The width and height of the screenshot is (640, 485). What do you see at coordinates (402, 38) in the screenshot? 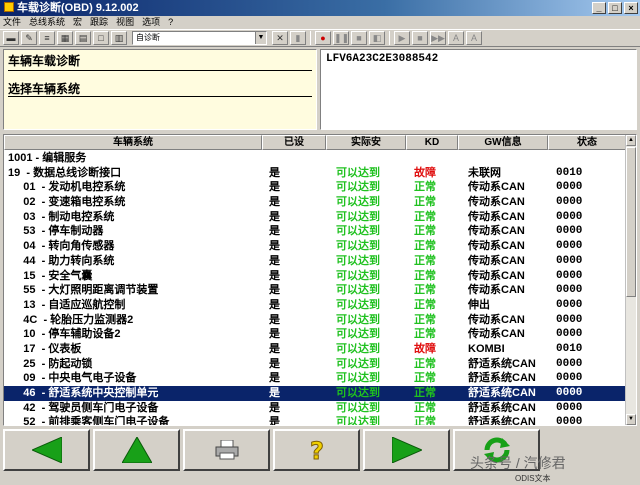
I see `play-icon: ▶` at bounding box center [402, 38].